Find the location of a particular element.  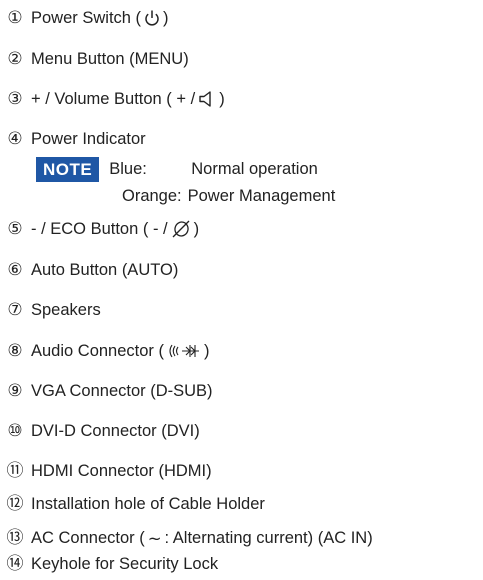

list-item-speakers: ⑦ Speakers is located at coordinates (50, 310).